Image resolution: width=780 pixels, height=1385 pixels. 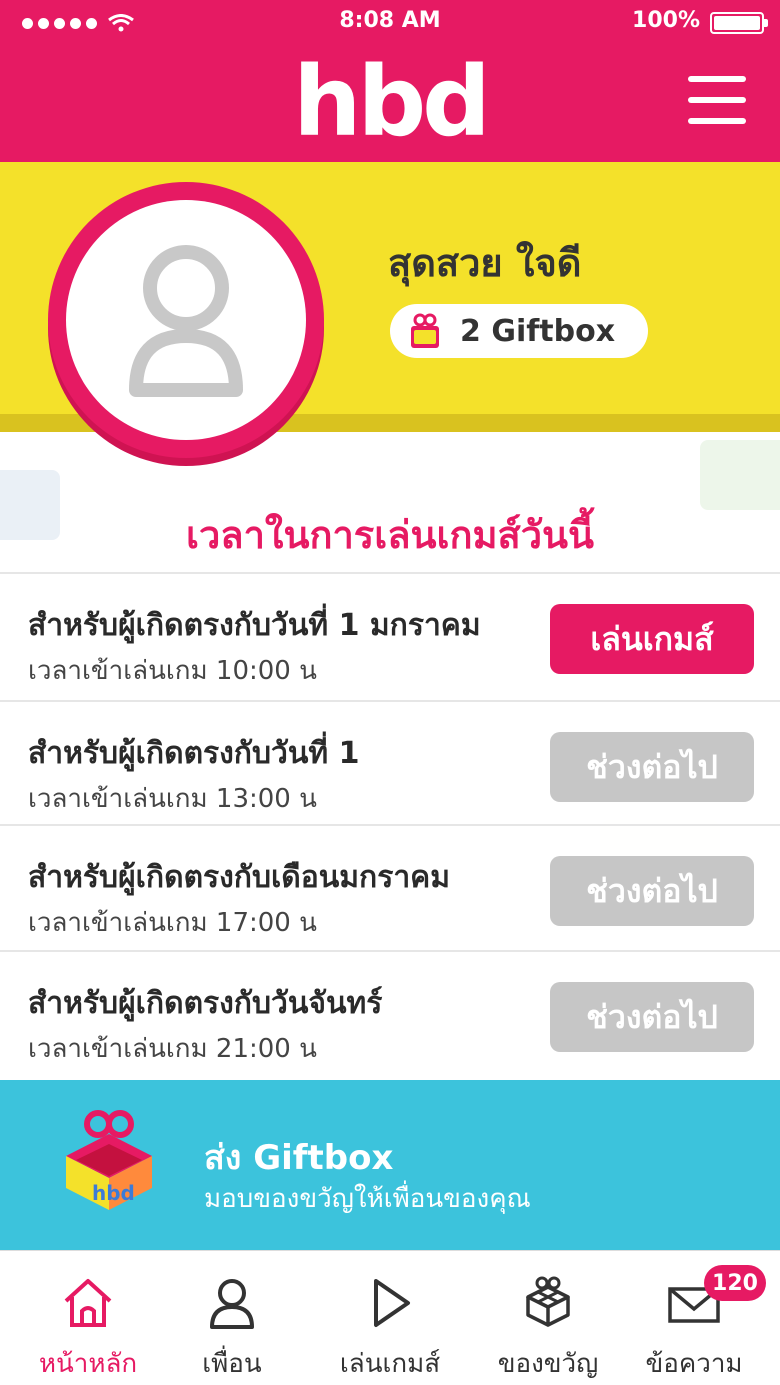 What do you see at coordinates (367, 1199) in the screenshot?
I see `banner-subtitle: มอบของขวัญให้เพื่อนของคุณ` at bounding box center [367, 1199].